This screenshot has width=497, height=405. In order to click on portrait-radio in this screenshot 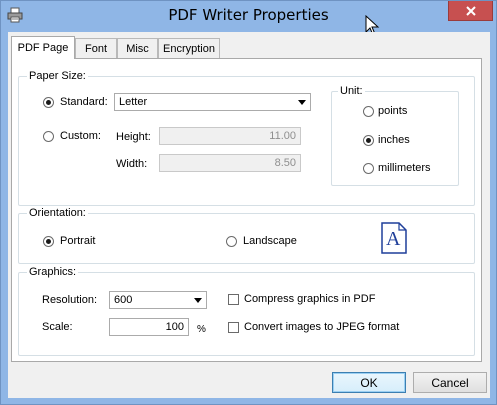, I will do `click(48, 241)`.